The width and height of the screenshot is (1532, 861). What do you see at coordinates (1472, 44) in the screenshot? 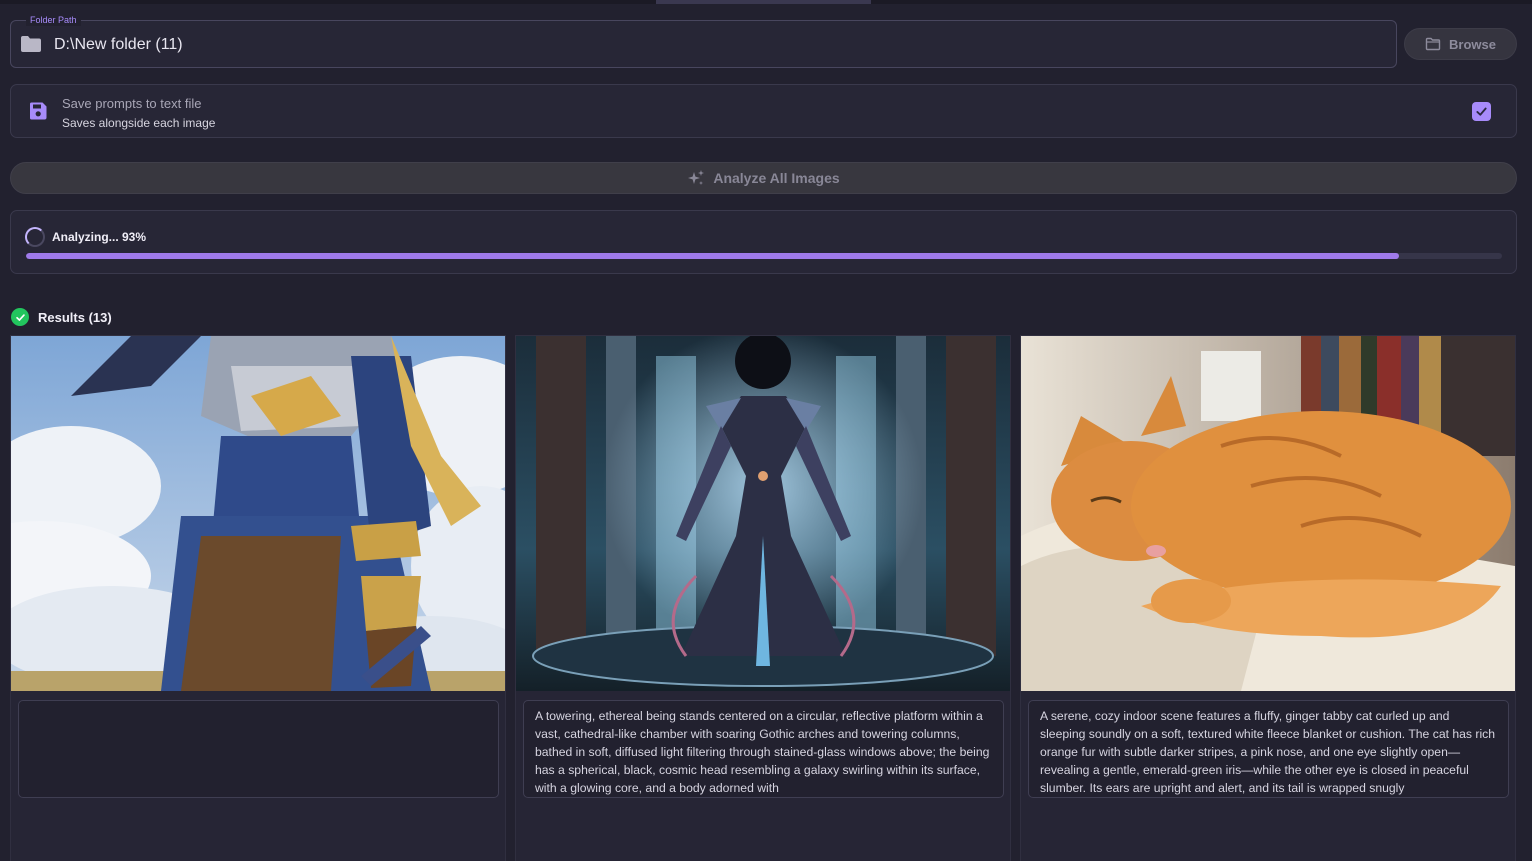
I see `browse-label: Browse` at bounding box center [1472, 44].